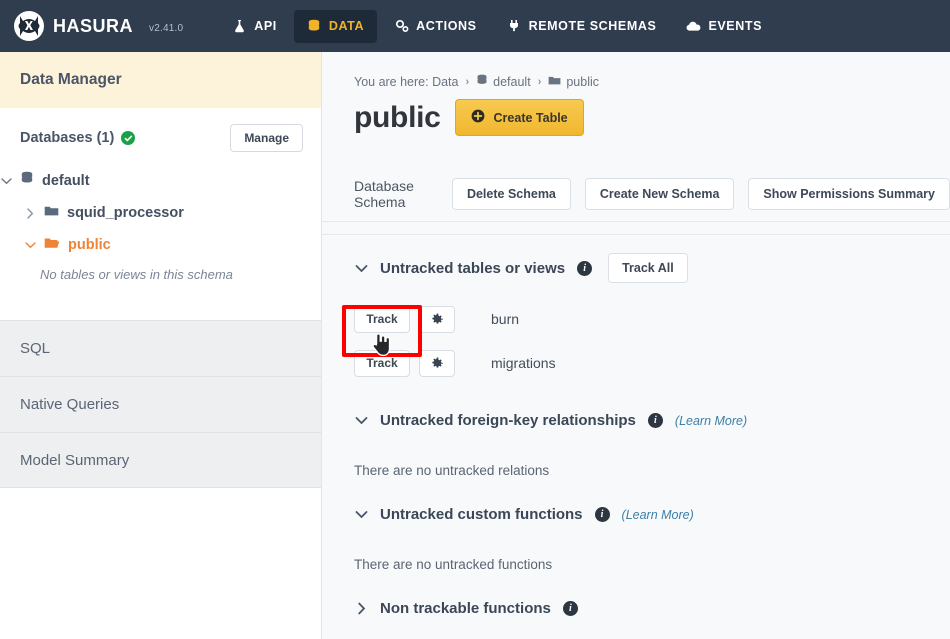 The width and height of the screenshot is (950, 639). What do you see at coordinates (659, 194) in the screenshot?
I see `create-new-schema-button: Create New Schema` at bounding box center [659, 194].